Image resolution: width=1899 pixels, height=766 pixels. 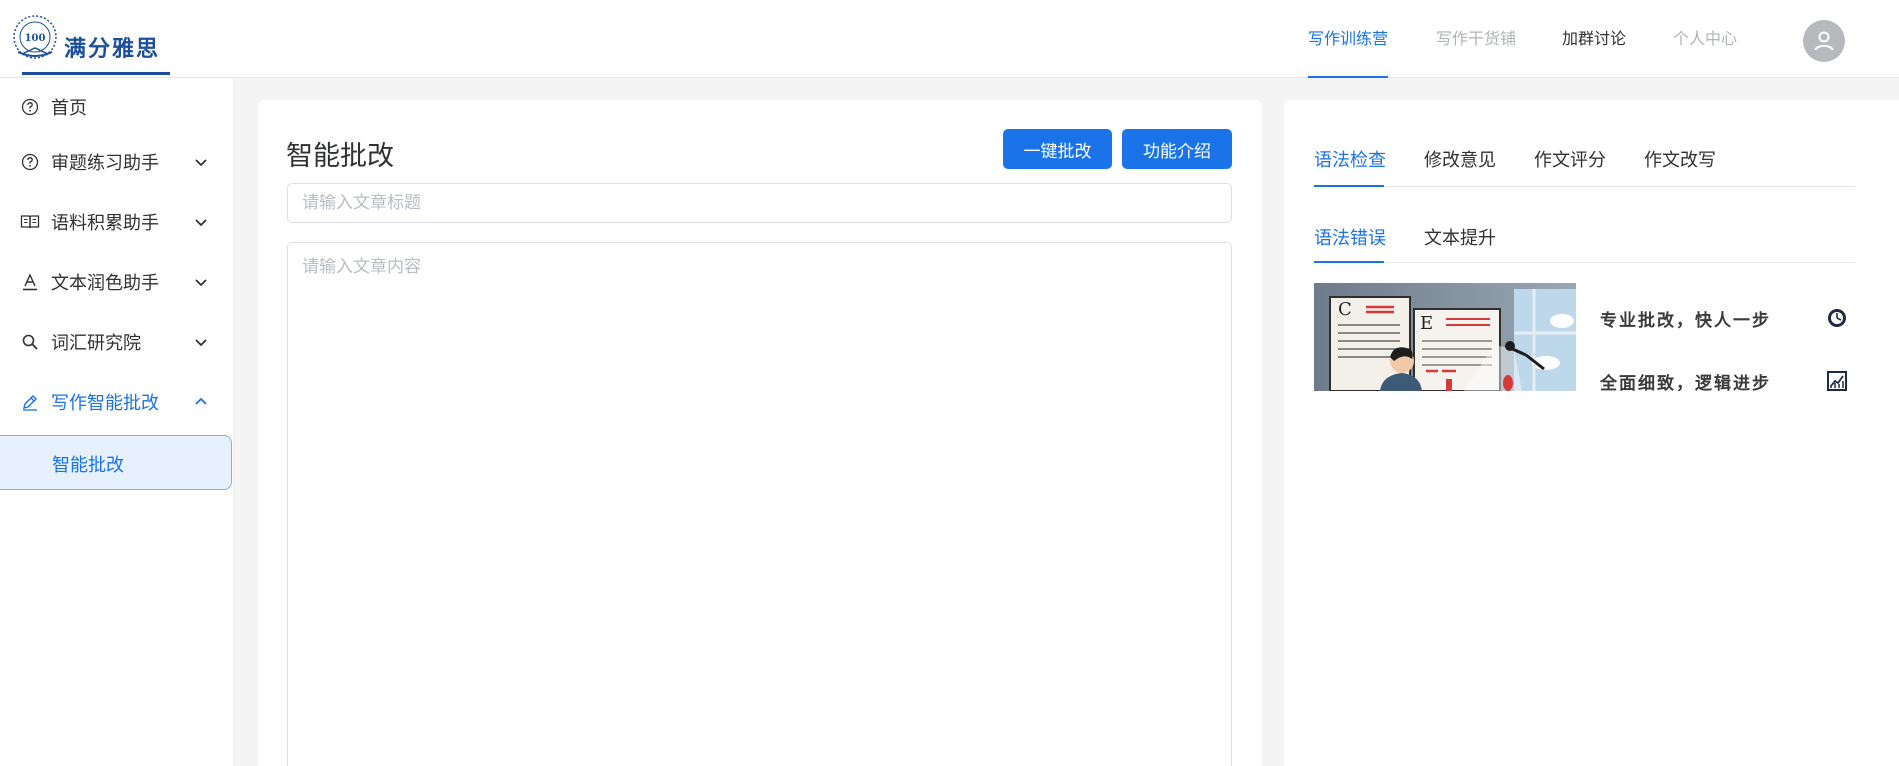 I want to click on tab-essay-rewrite: 作文改写, so click(x=1680, y=159).